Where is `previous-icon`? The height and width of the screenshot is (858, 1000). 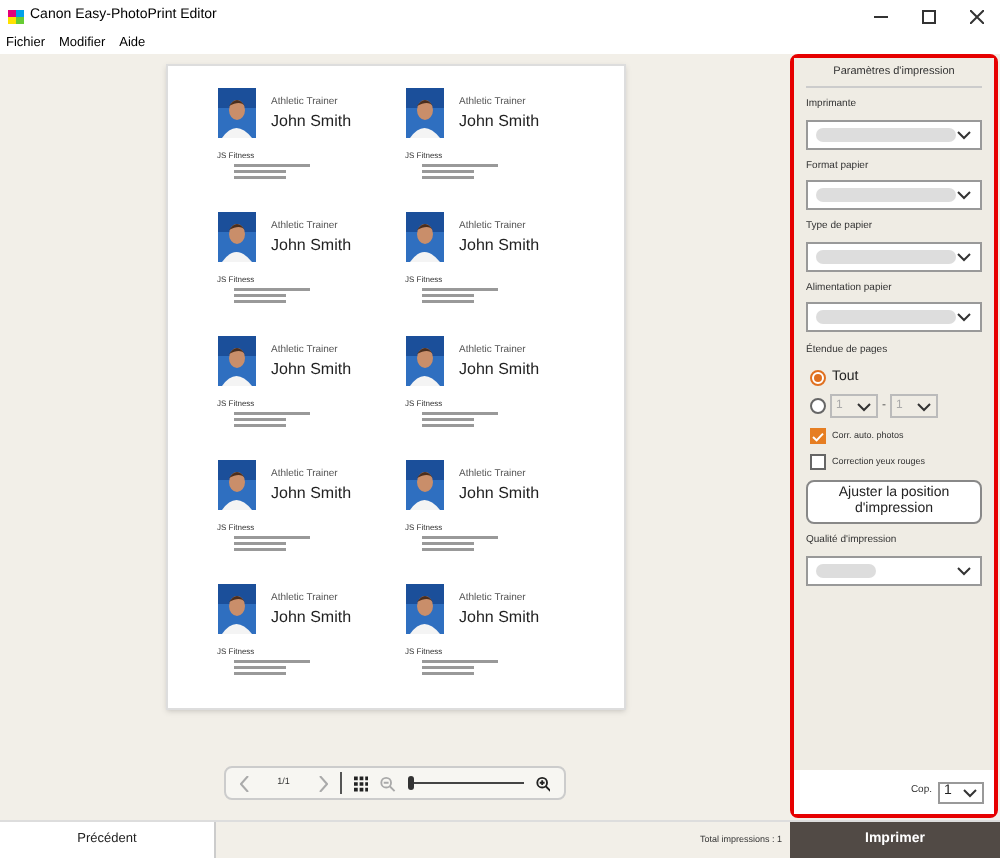
previous-icon is located at coordinates (245, 783).